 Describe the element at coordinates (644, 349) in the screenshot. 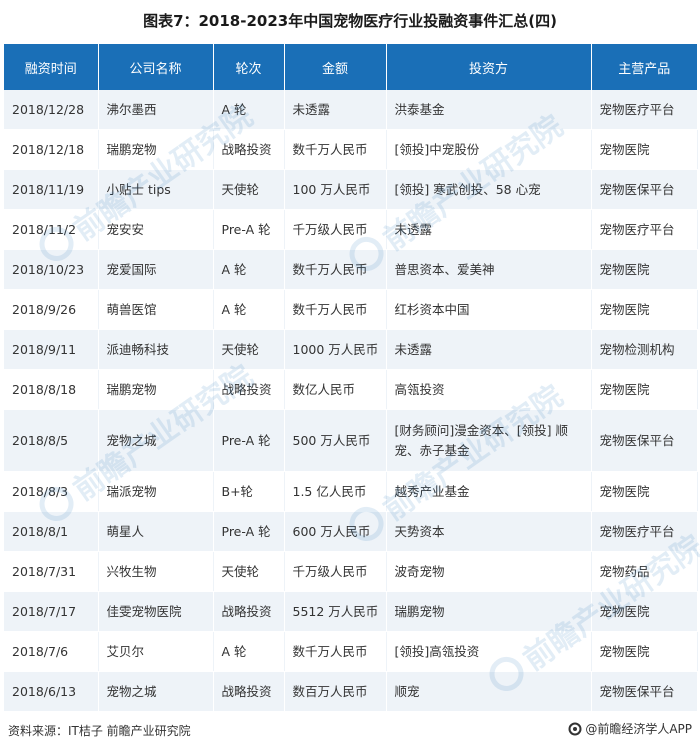

I see `cell-main-product: 宠物检测机构` at that location.